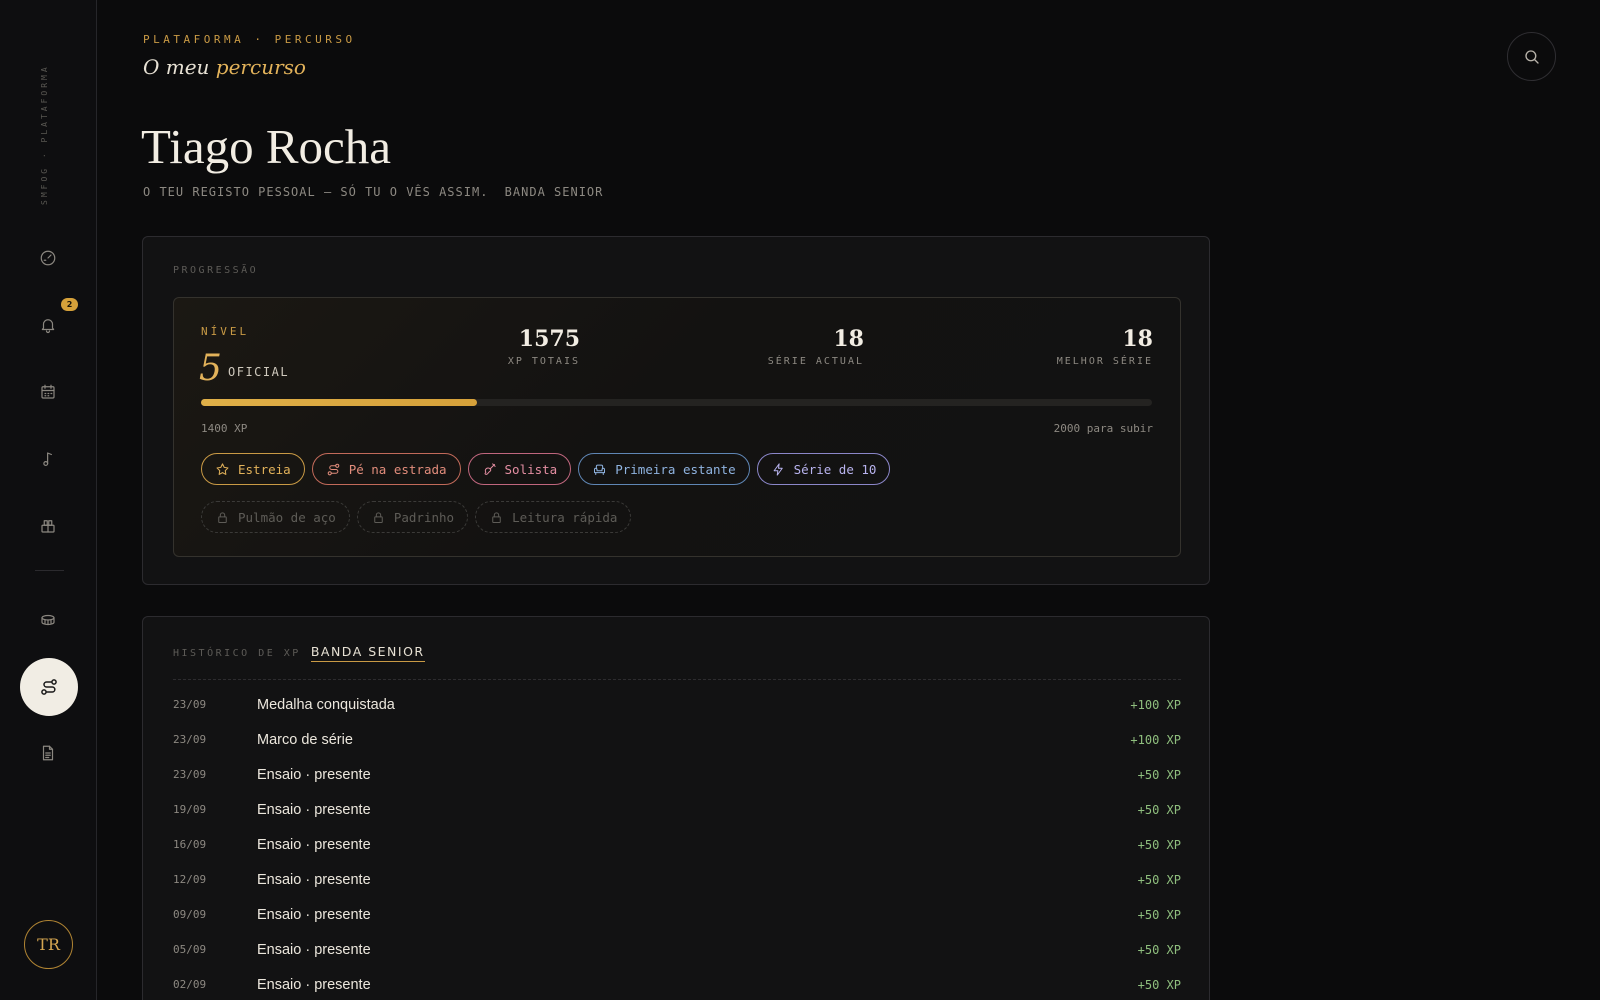 Image resolution: width=1600 pixels, height=1000 pixels. I want to click on brand-vertical-label: SMFOG · PLATAFORMA, so click(44, 134).